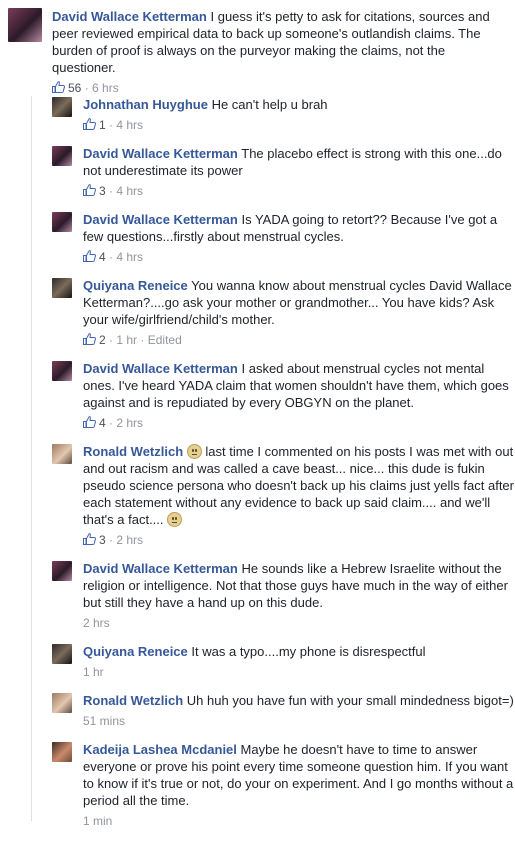  I want to click on reply-text: He can't help u brah, so click(269, 104).